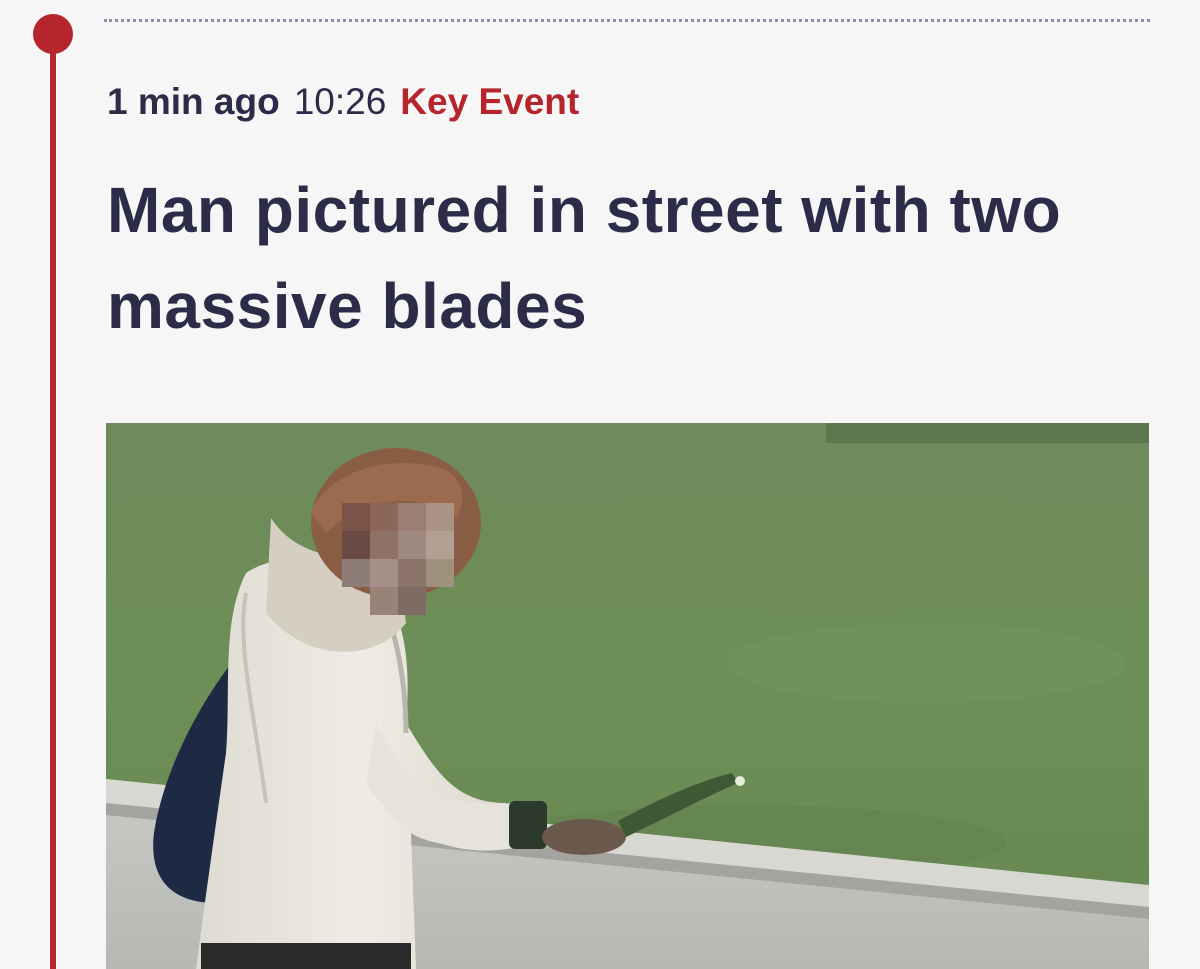 The height and width of the screenshot is (969, 1200). Describe the element at coordinates (627, 20) in the screenshot. I see `entry-divider` at that location.